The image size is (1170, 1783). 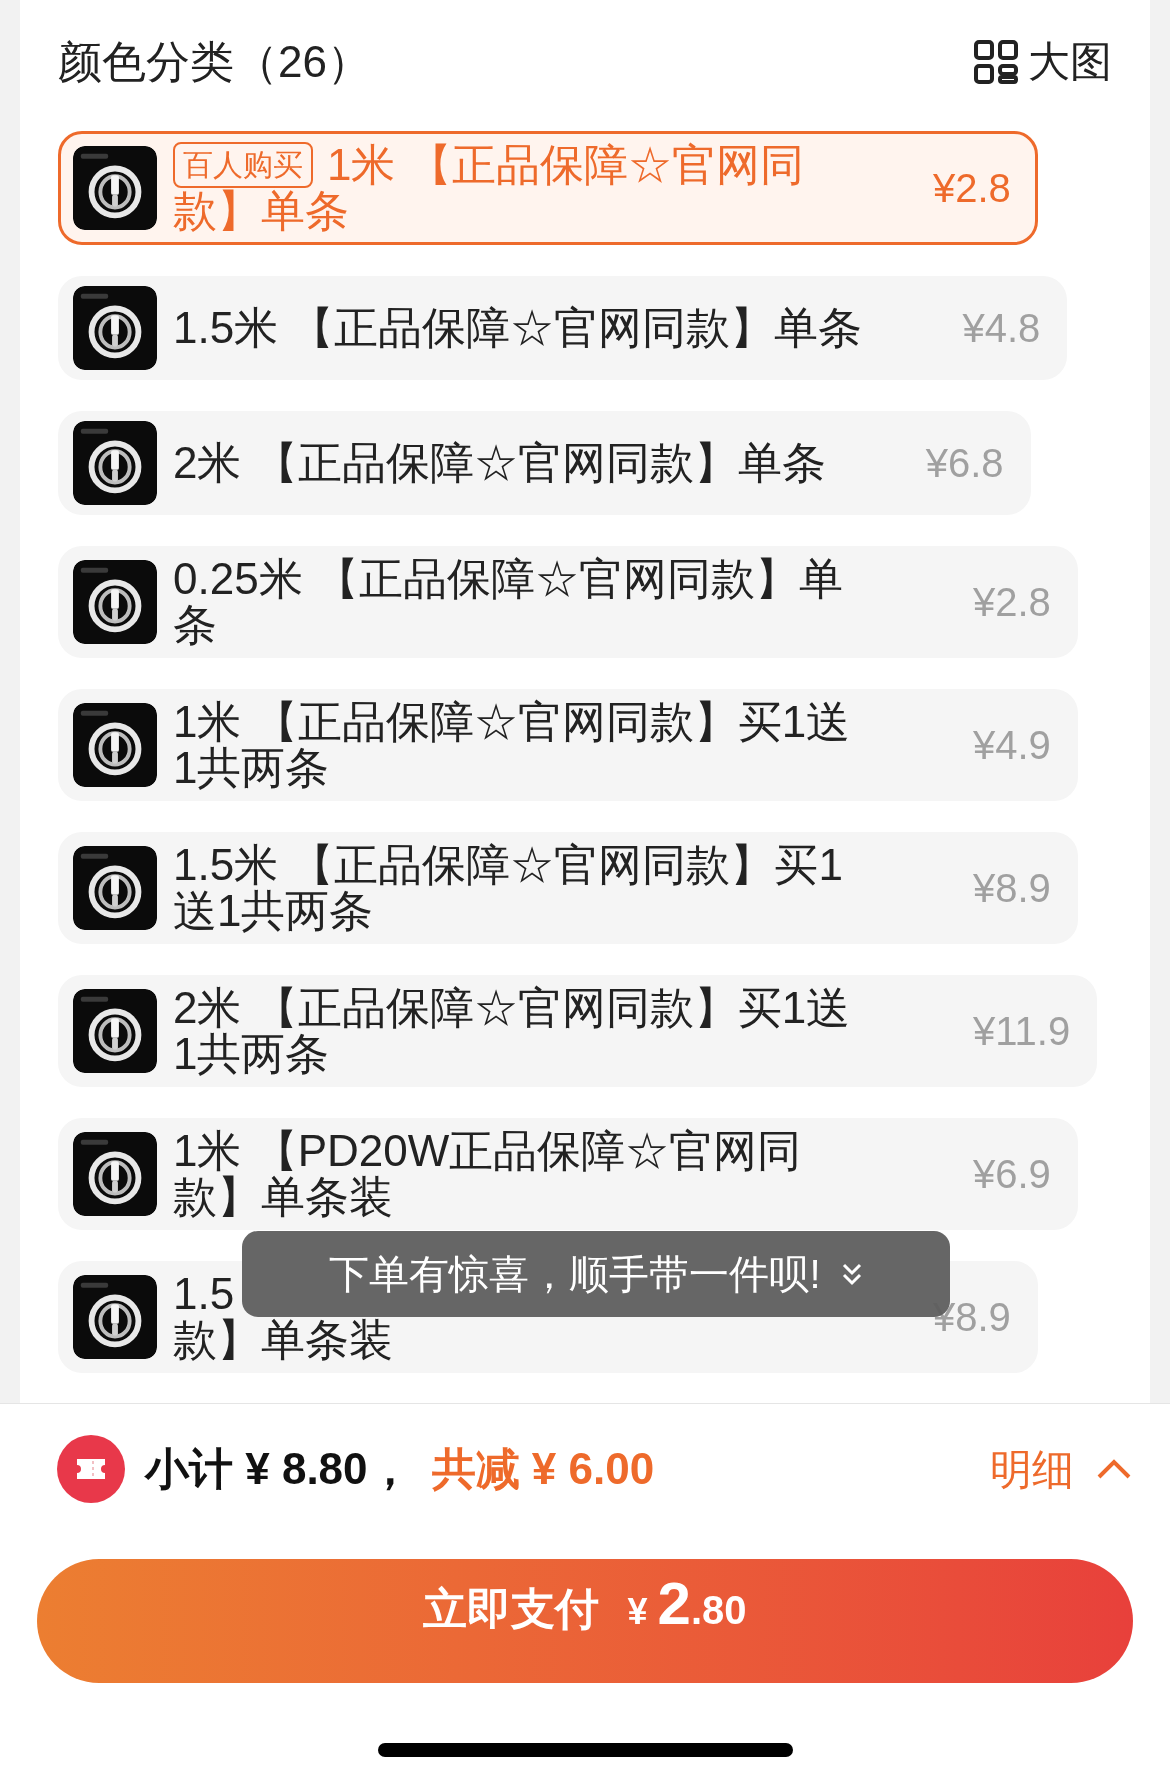 I want to click on variant-name: 1.5米 【正品保障☆官网同款】单条, so click(x=518, y=327).